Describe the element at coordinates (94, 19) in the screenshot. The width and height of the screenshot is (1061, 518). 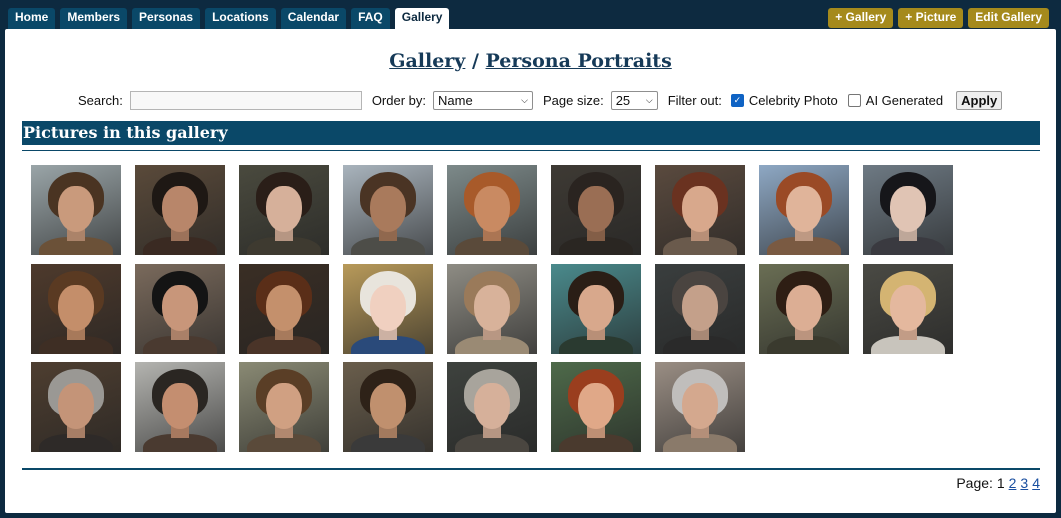
I see `tab-members: Members` at that location.